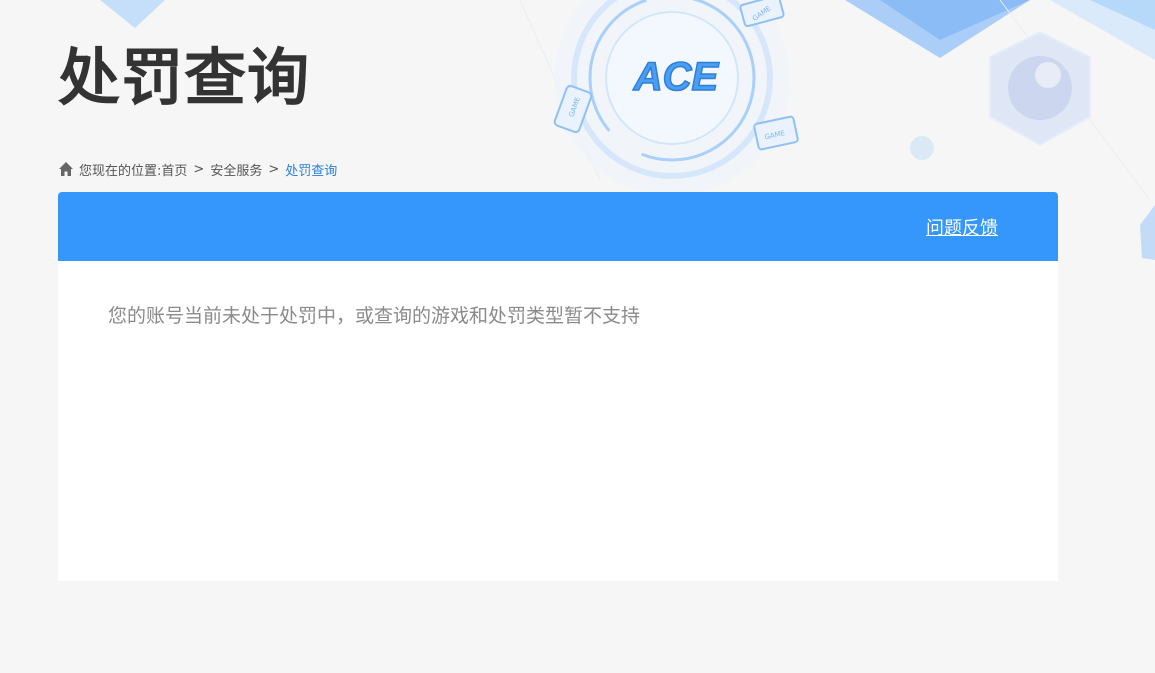 The height and width of the screenshot is (673, 1155). What do you see at coordinates (66, 169) in the screenshot?
I see `home-icon` at bounding box center [66, 169].